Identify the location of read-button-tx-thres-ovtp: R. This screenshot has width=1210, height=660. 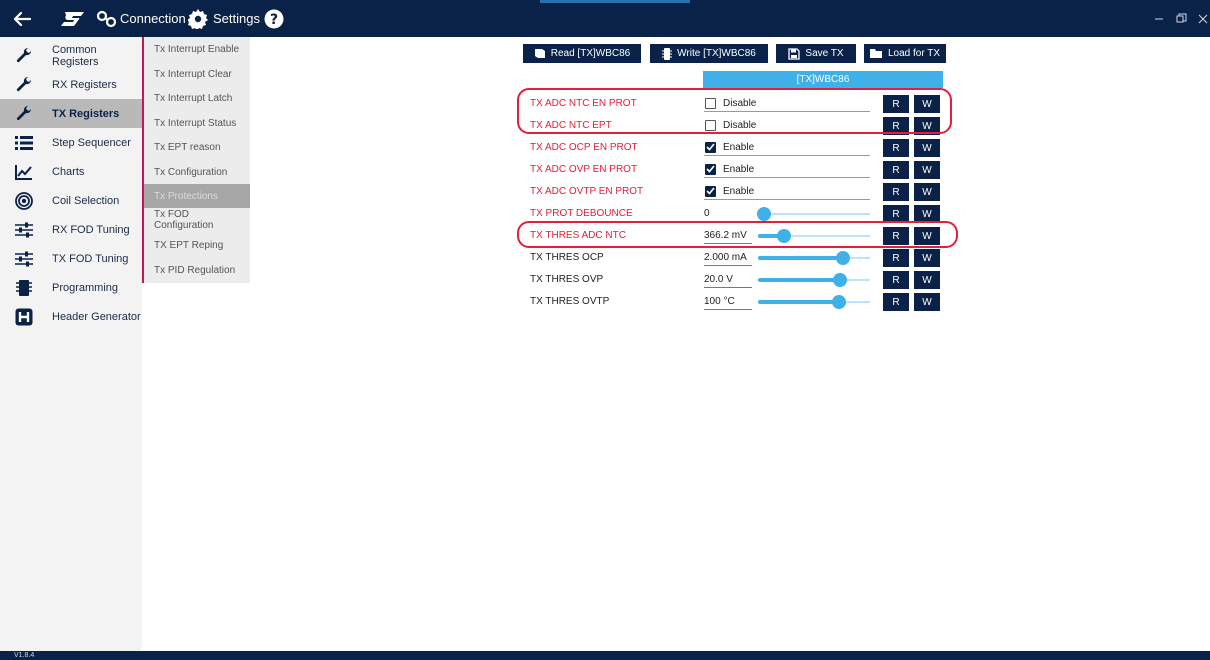
(896, 302).